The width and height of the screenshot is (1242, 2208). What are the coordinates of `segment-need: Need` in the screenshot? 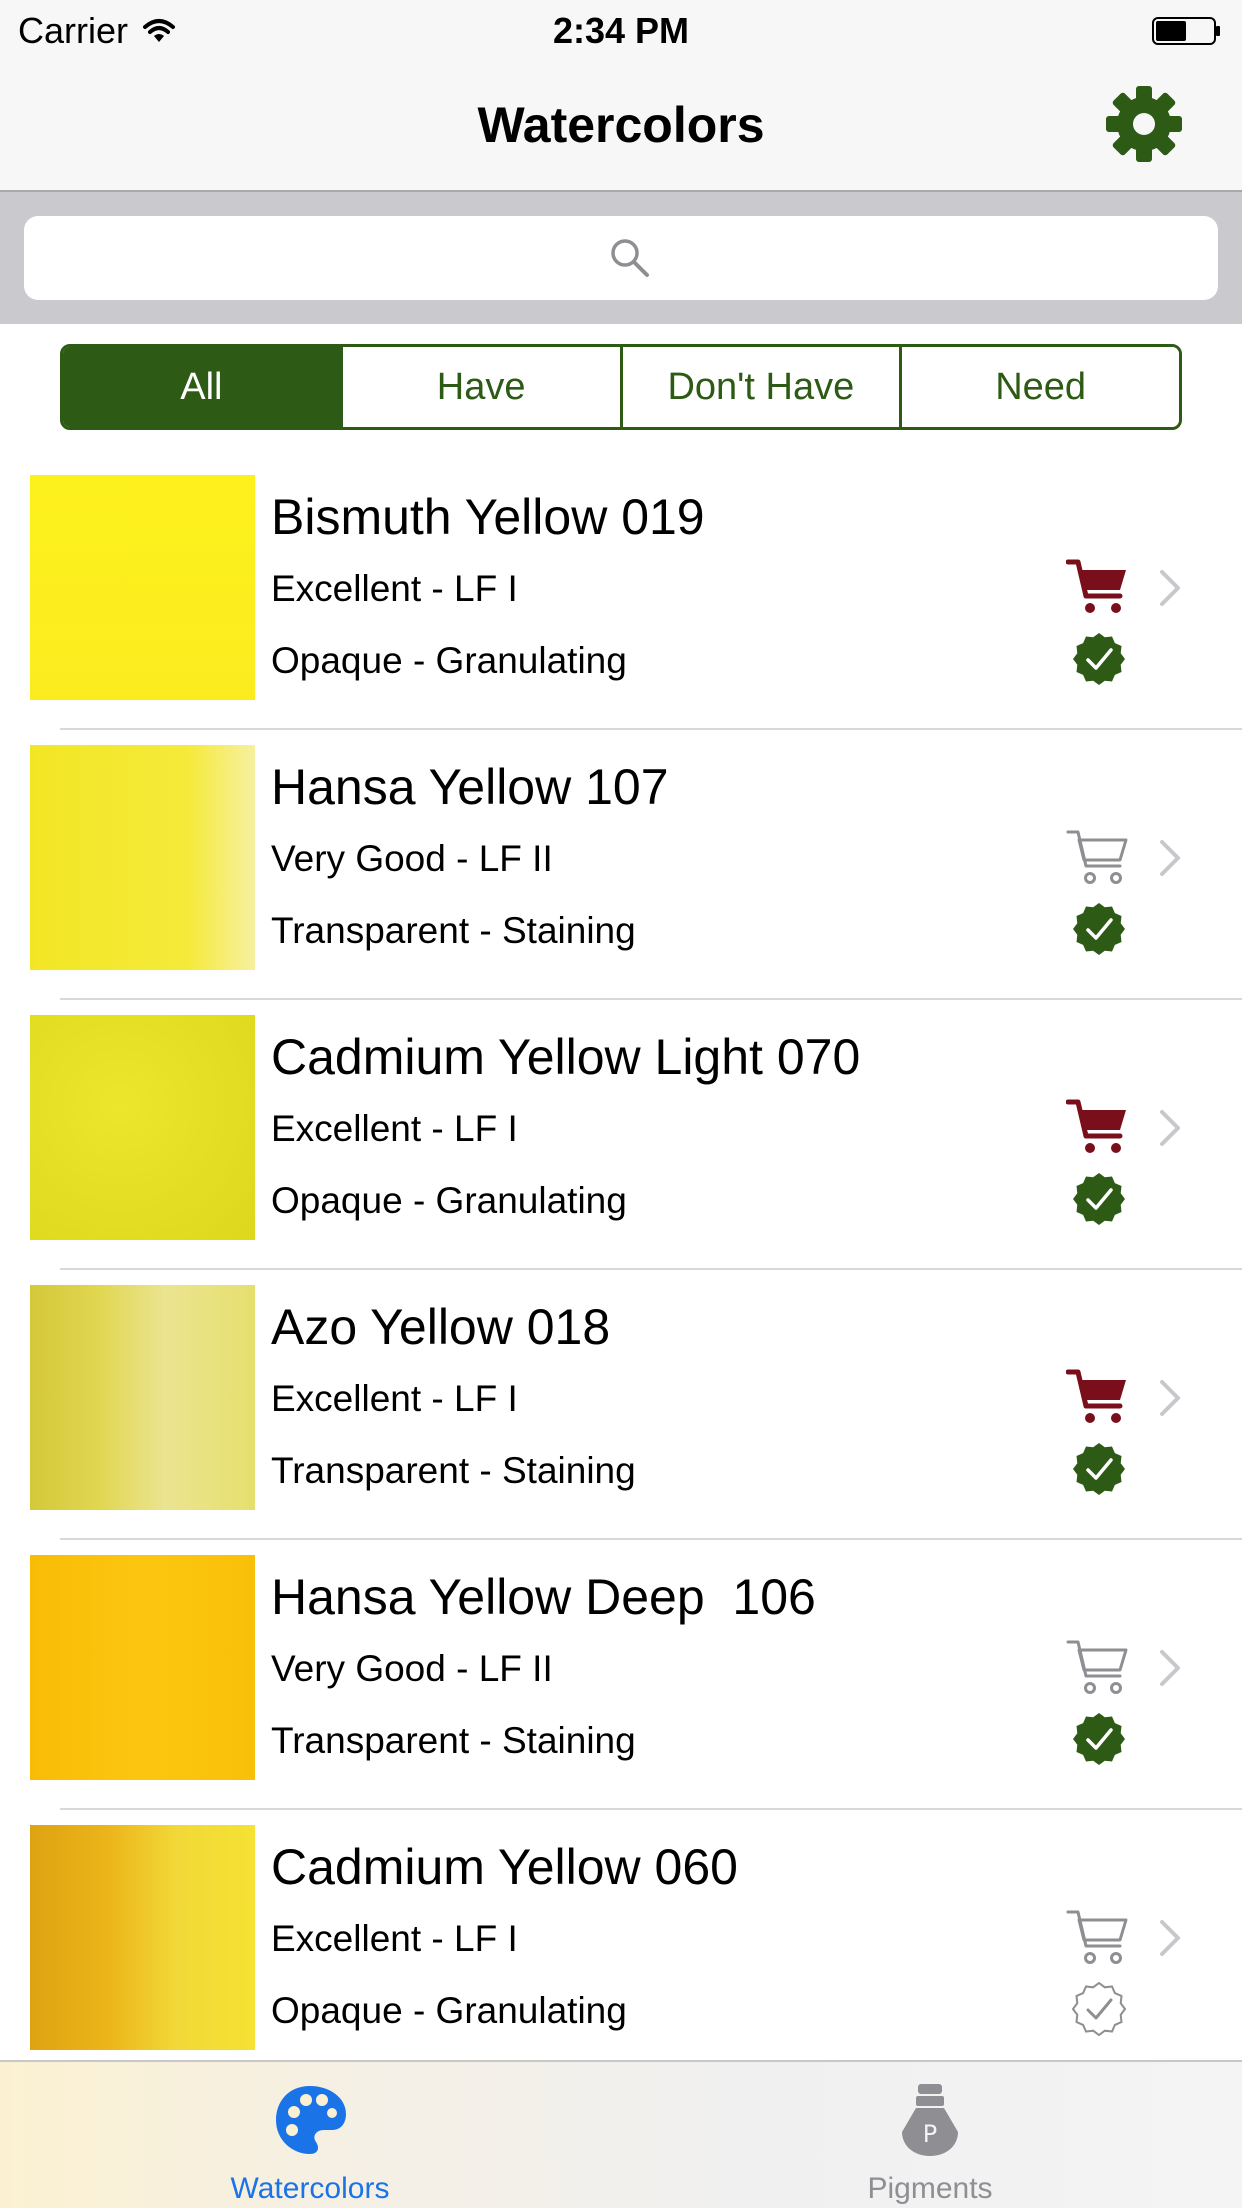 It's located at (1040, 387).